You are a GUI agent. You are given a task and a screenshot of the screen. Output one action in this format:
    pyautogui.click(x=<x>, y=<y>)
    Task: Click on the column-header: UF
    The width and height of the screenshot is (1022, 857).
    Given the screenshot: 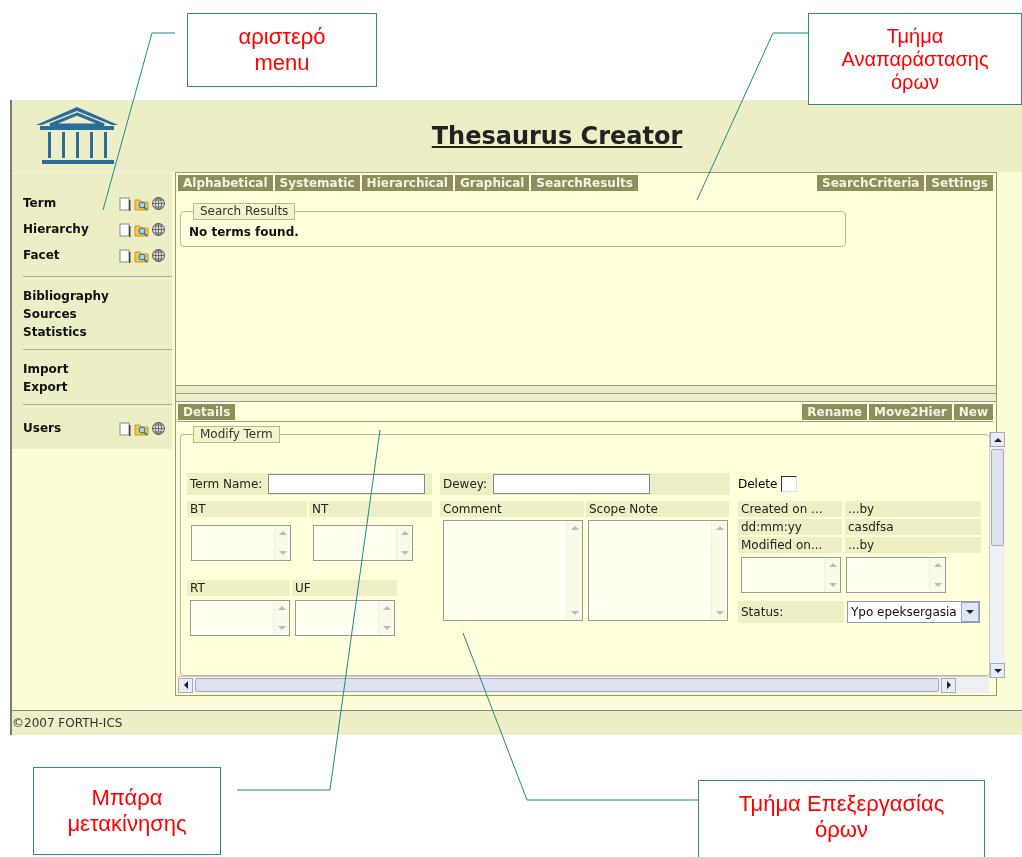 What is the action you would take?
    pyautogui.click(x=344, y=588)
    